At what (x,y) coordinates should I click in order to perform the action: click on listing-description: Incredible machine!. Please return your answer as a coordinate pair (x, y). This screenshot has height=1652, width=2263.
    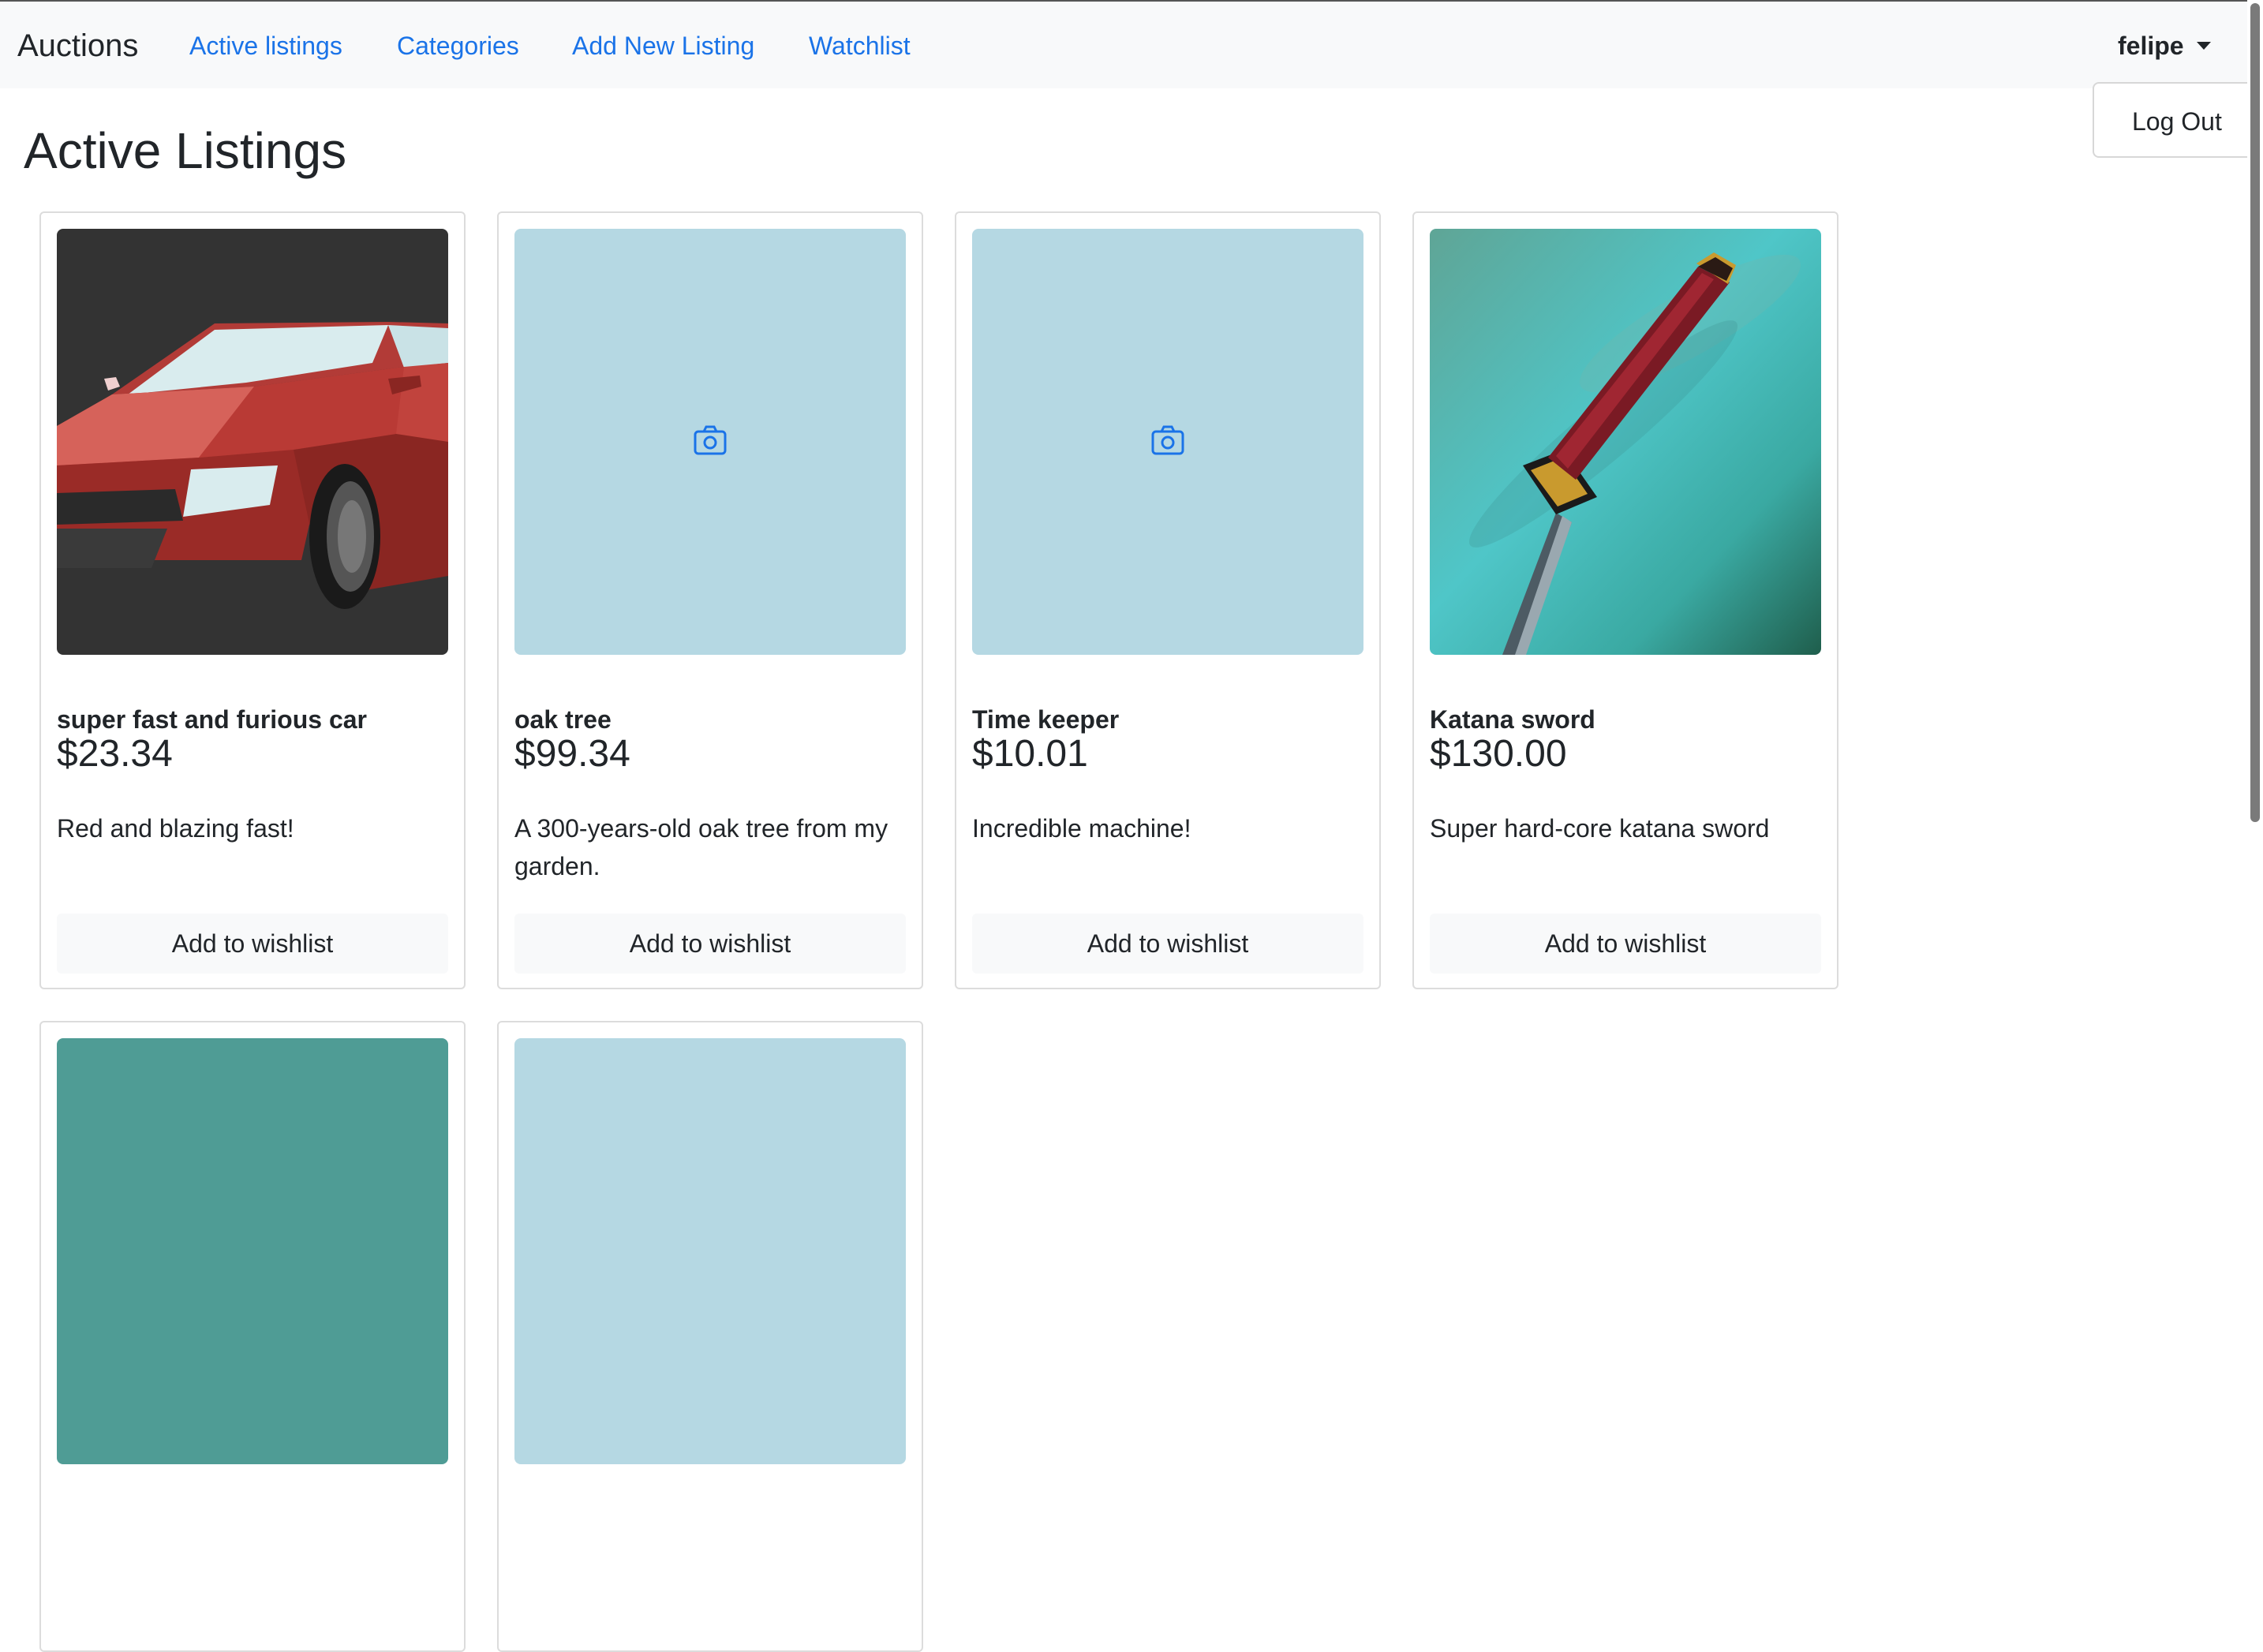
    Looking at the image, I should click on (1081, 828).